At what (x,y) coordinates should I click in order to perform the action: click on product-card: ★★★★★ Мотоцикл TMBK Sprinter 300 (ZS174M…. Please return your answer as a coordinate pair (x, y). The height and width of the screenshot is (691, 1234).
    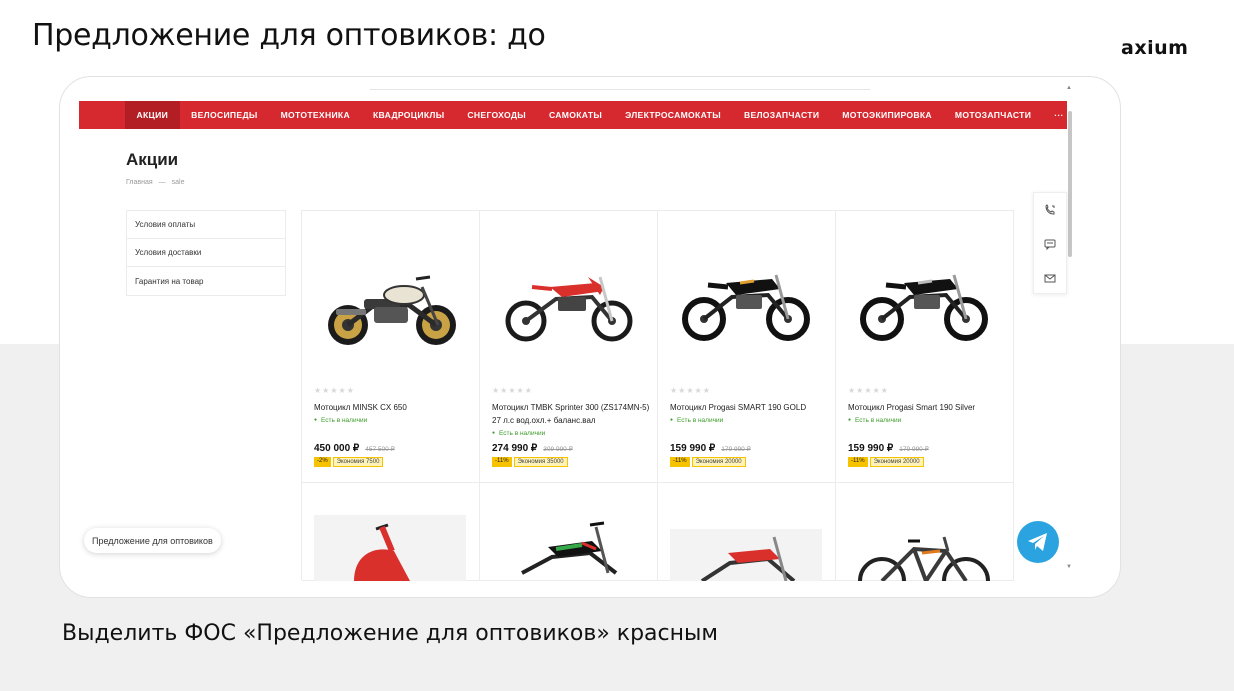
    Looking at the image, I should click on (569, 347).